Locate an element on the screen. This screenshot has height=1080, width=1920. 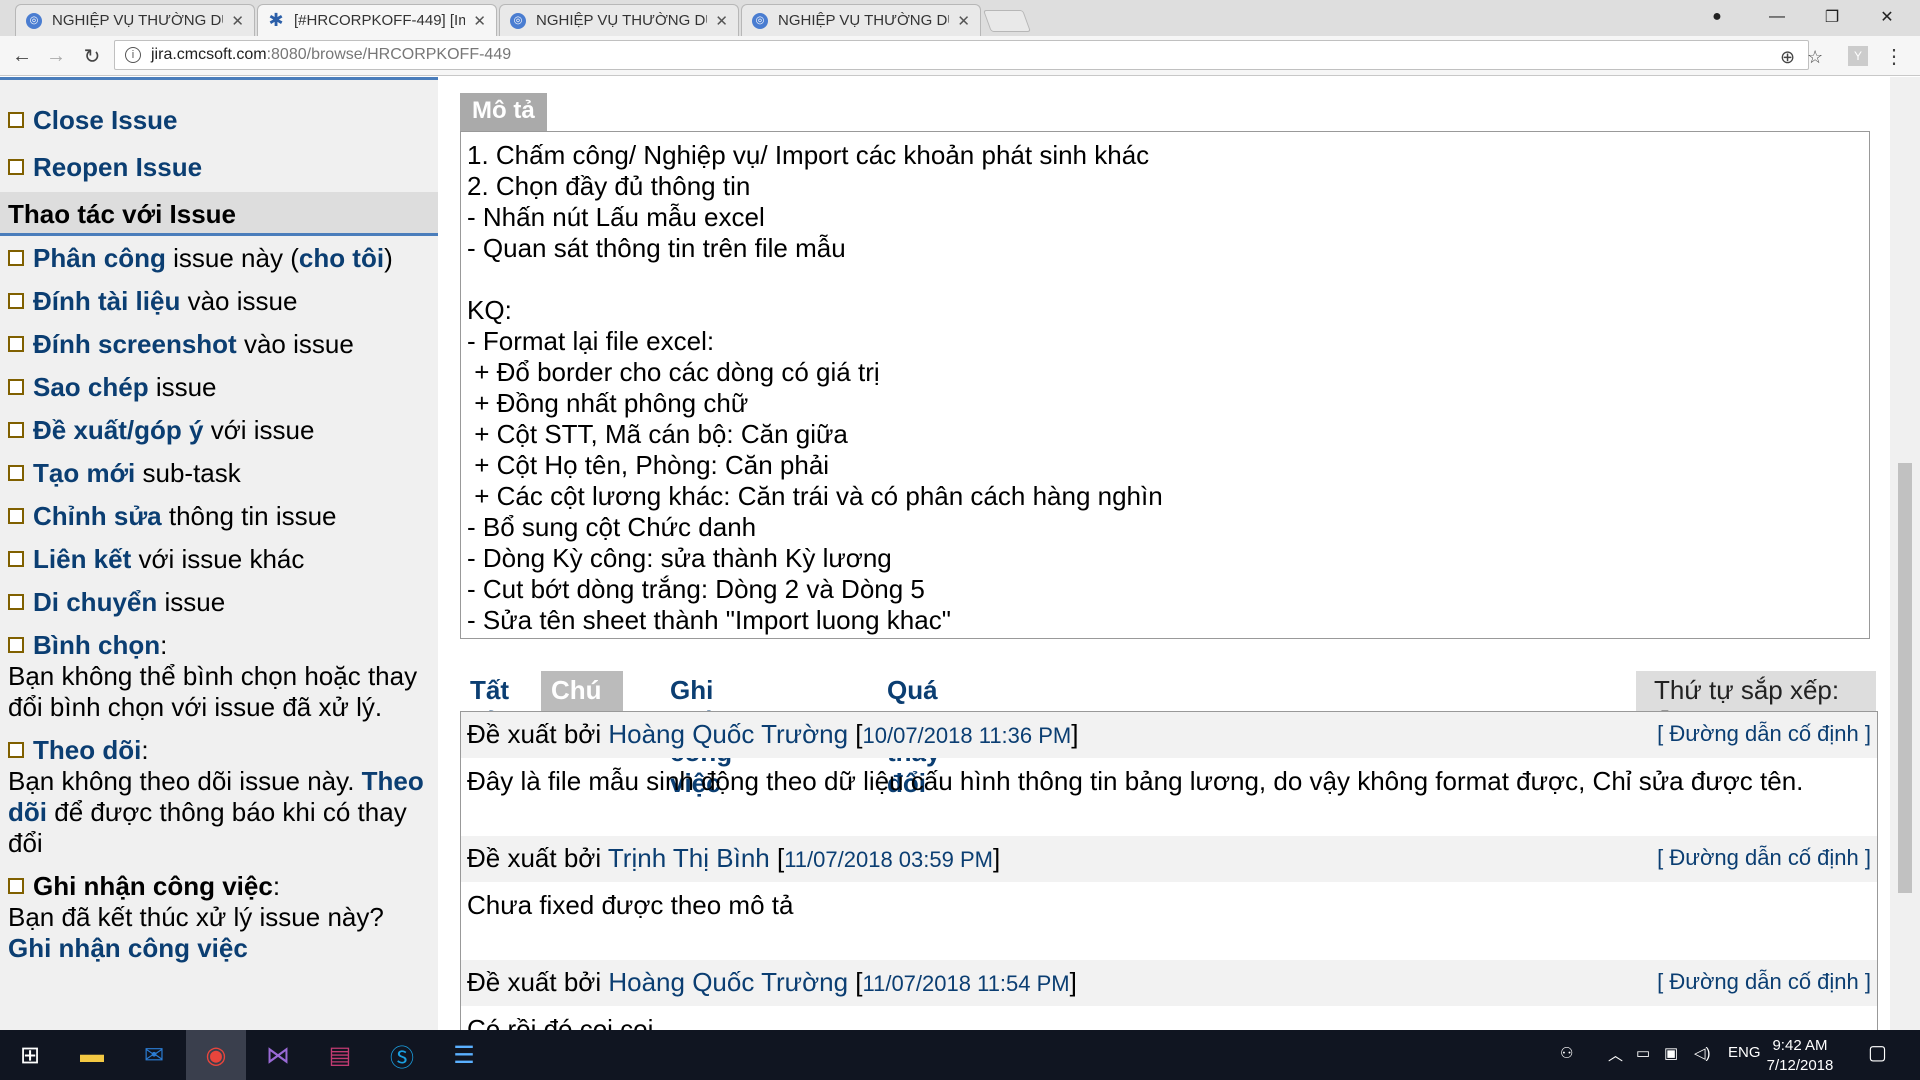
forward-button: → is located at coordinates (56, 56).